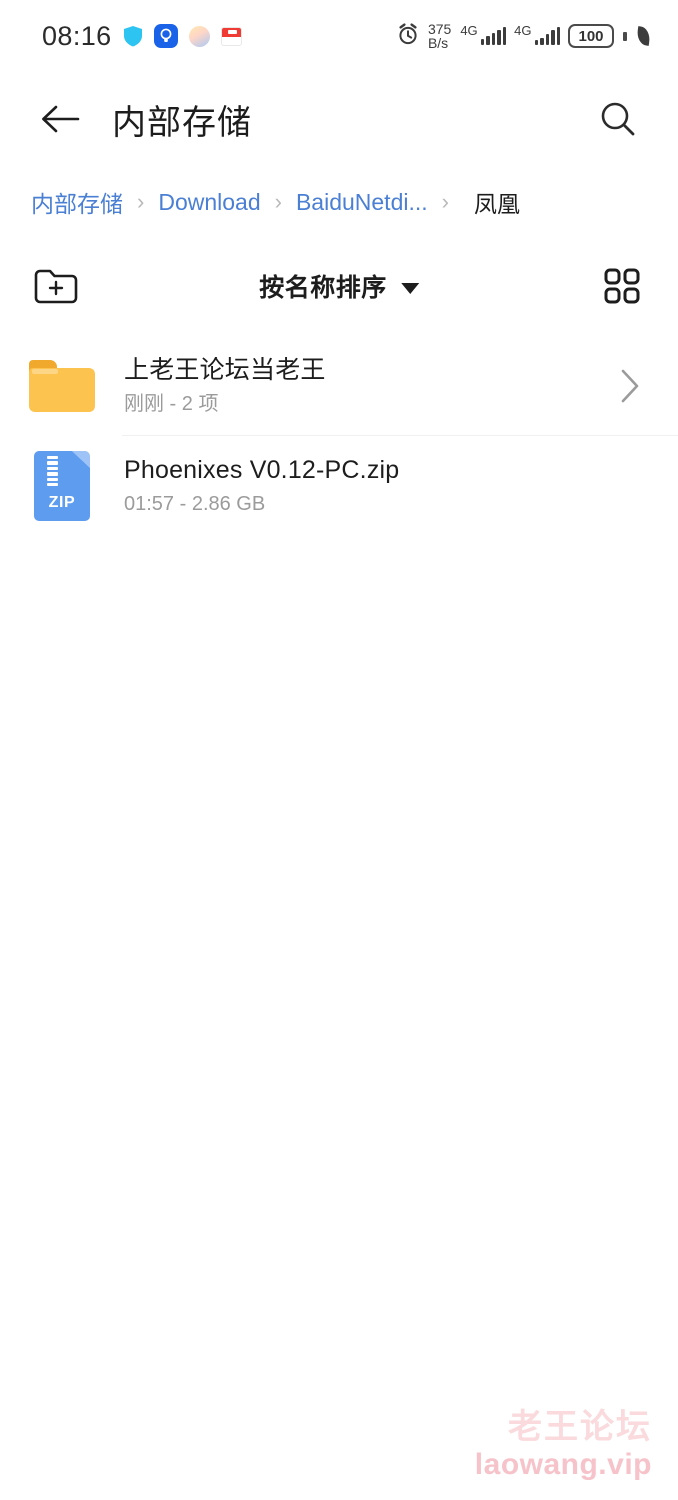 This screenshot has height=1500, width=678. Describe the element at coordinates (231, 36) in the screenshot. I see `red-app-icon` at that location.